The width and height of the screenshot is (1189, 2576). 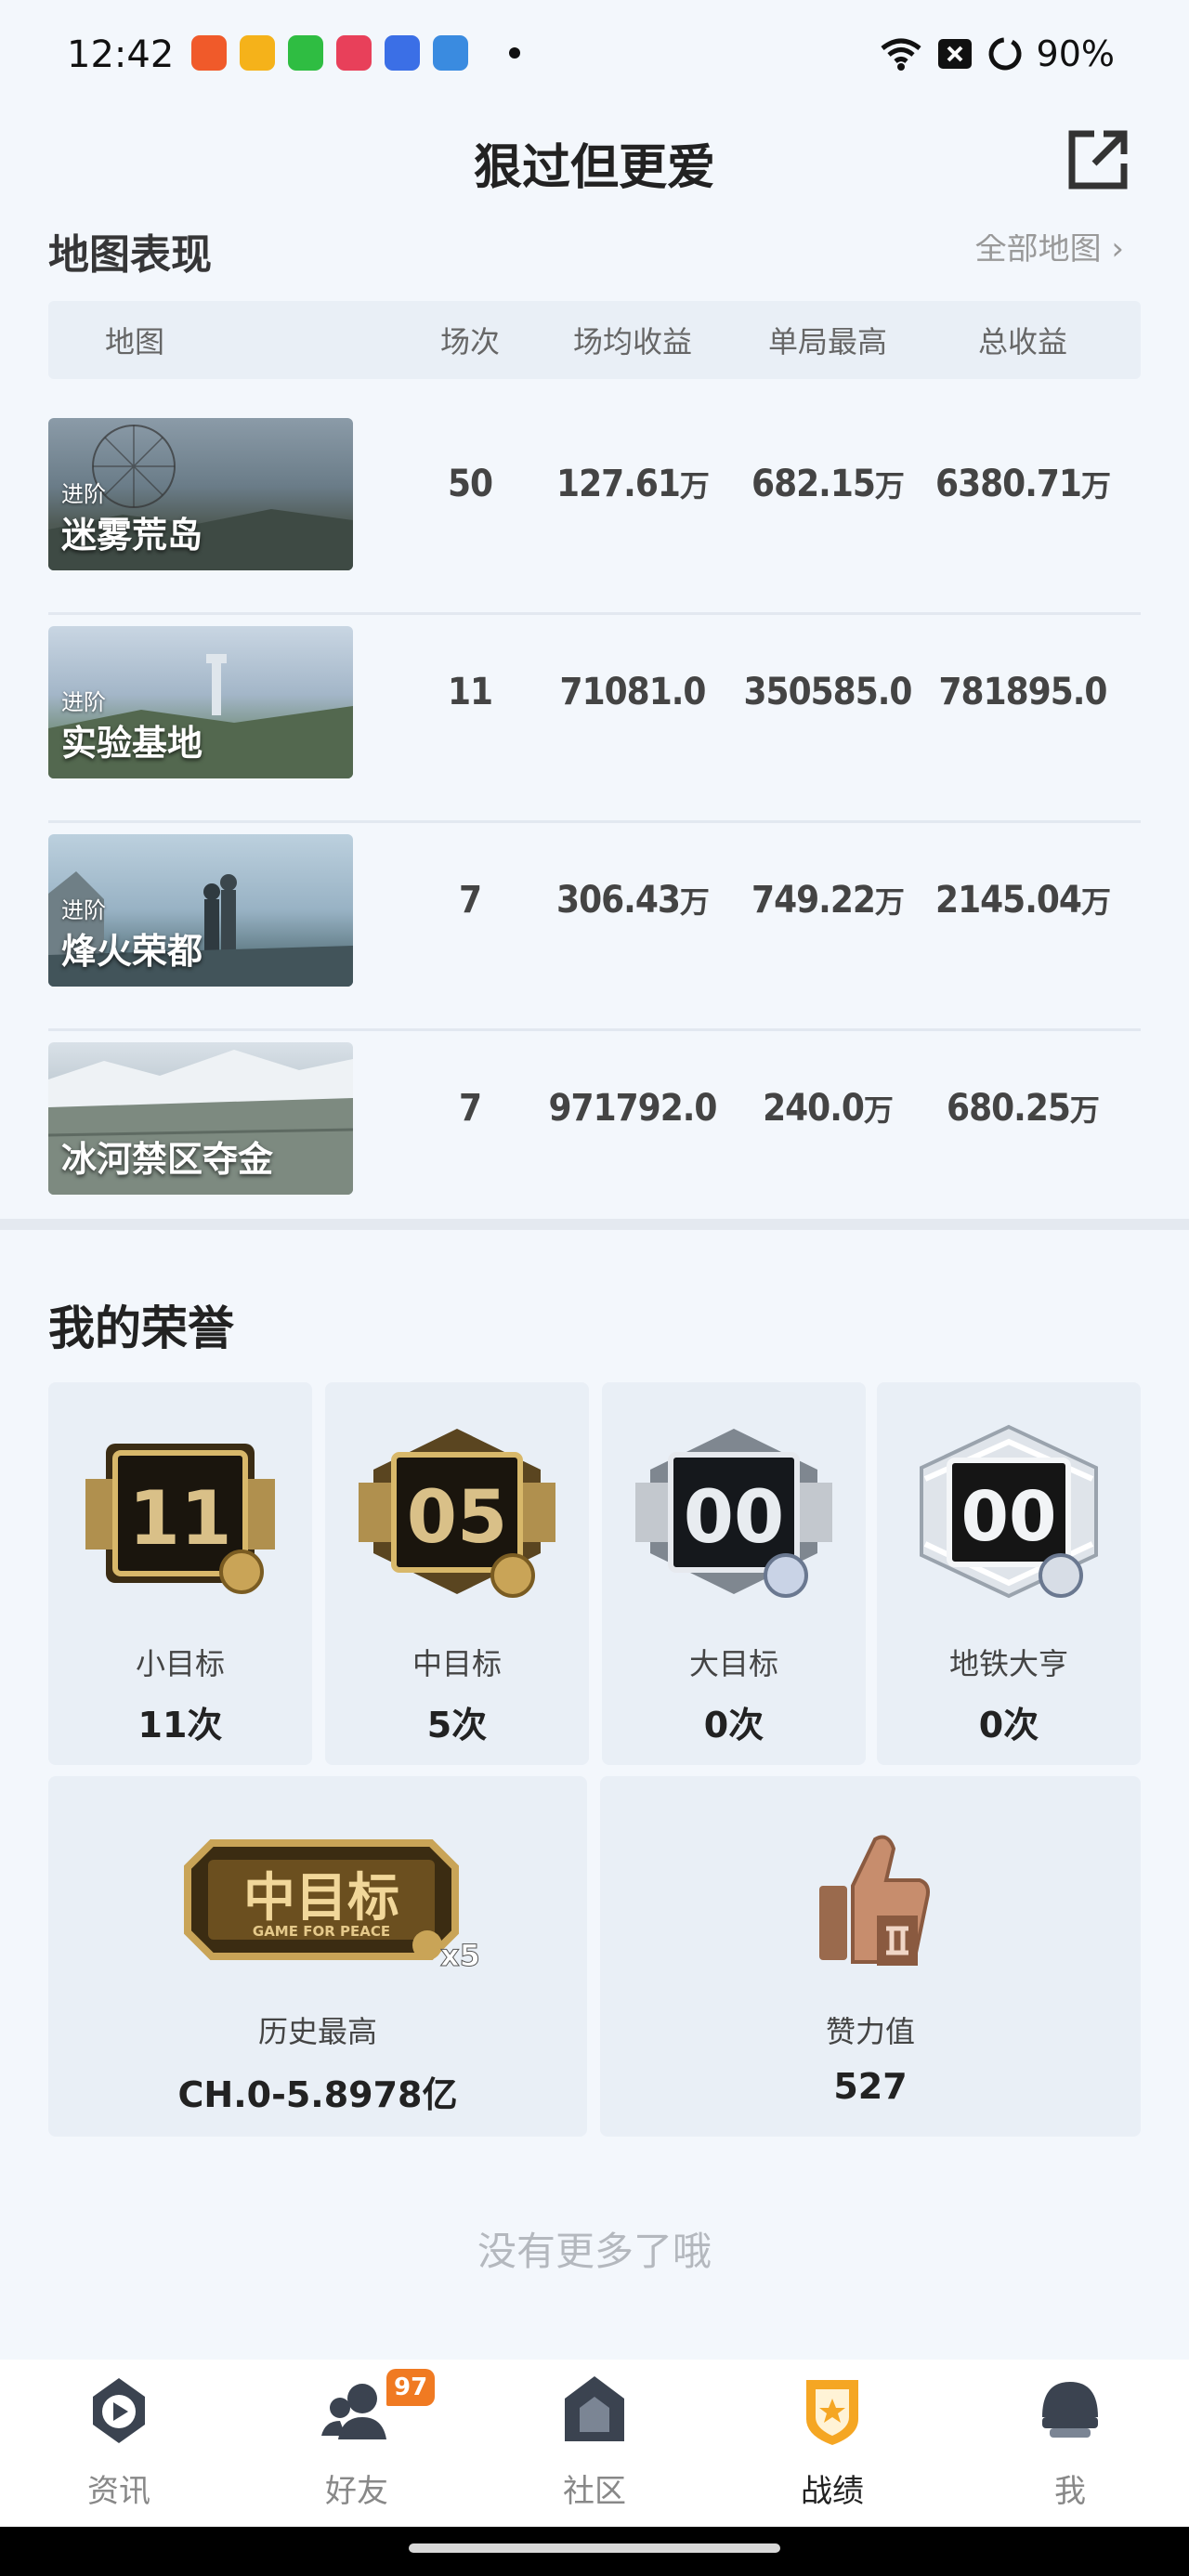 I want to click on friends-badge: 97, so click(x=411, y=2388).